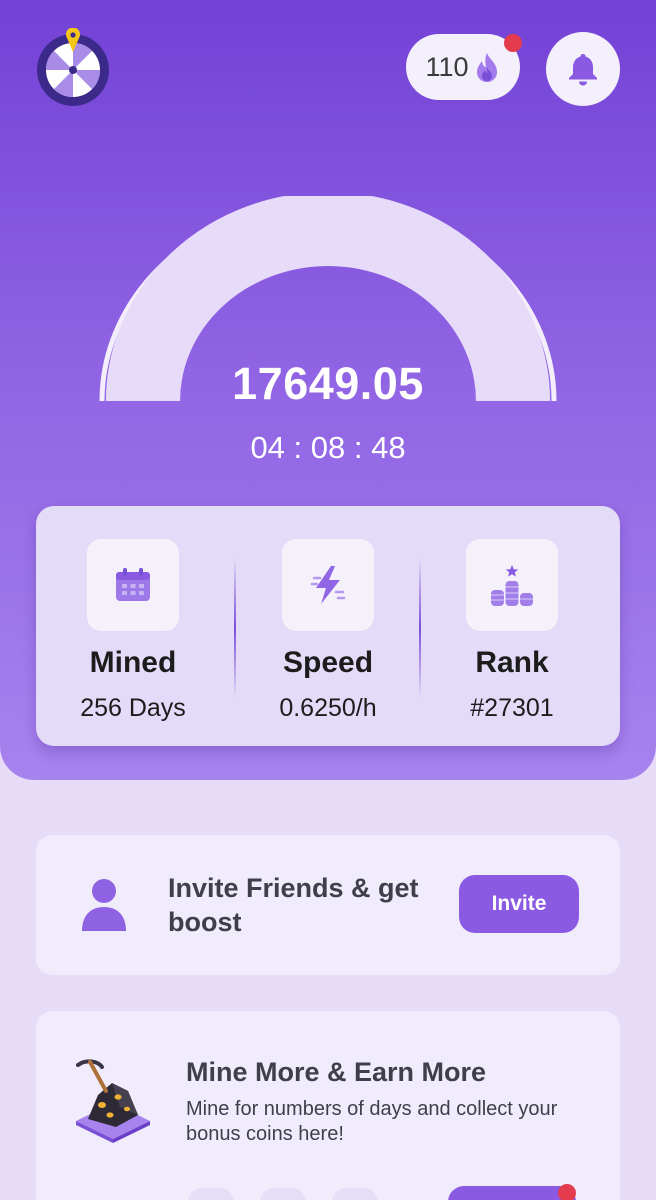 This screenshot has height=1200, width=656. Describe the element at coordinates (104, 905) in the screenshot. I see `user-icon` at that location.